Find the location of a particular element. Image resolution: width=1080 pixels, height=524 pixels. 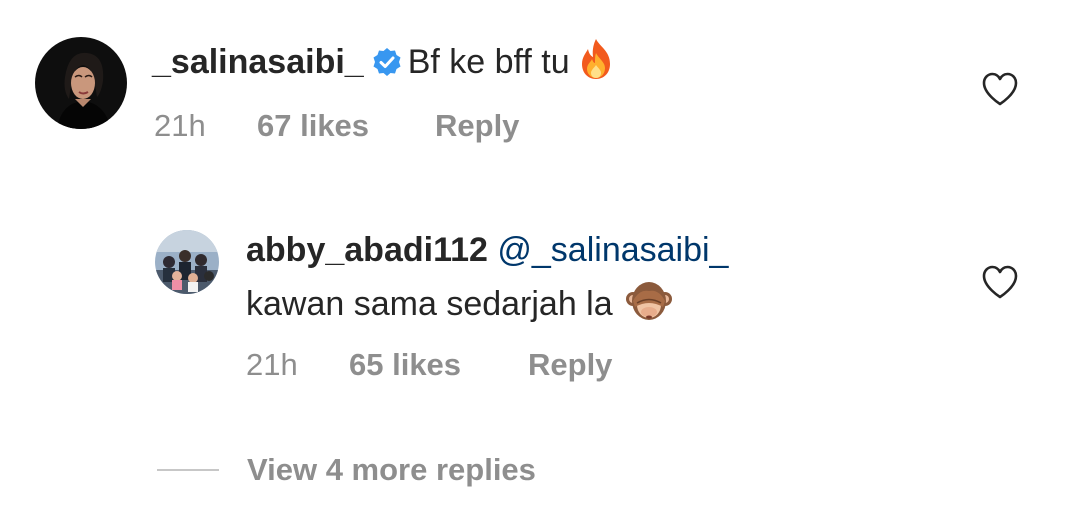

comment-meta: 21h 67 likes Reply is located at coordinates (404, 126).